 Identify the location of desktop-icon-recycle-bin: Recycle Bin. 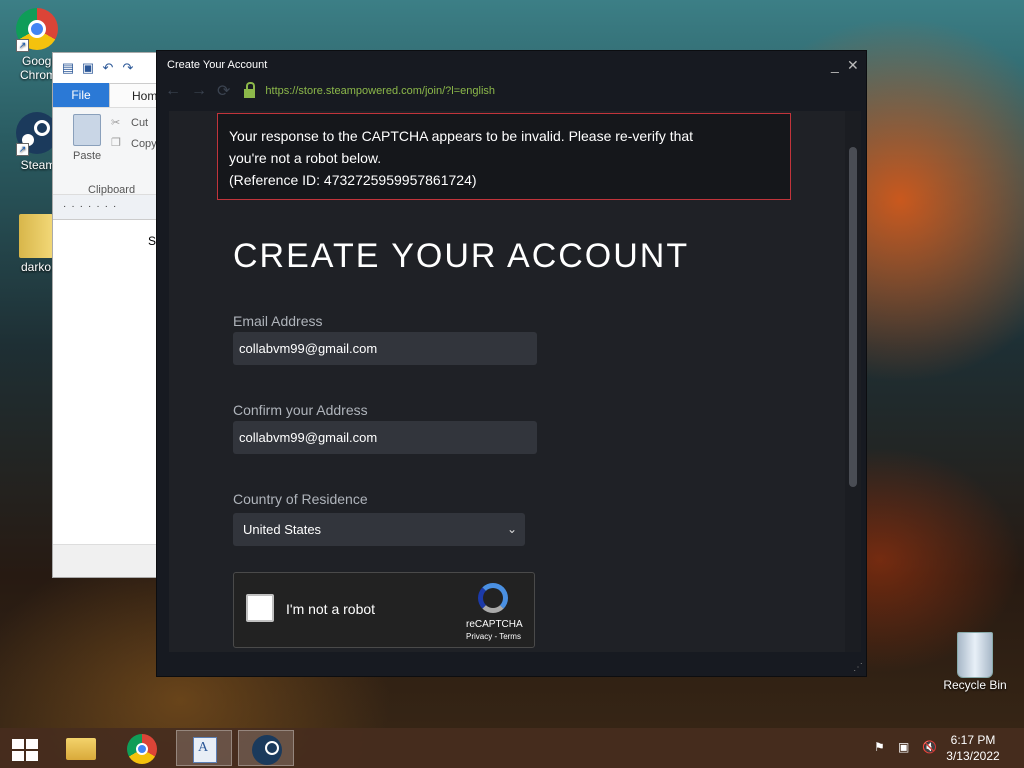
(975, 662).